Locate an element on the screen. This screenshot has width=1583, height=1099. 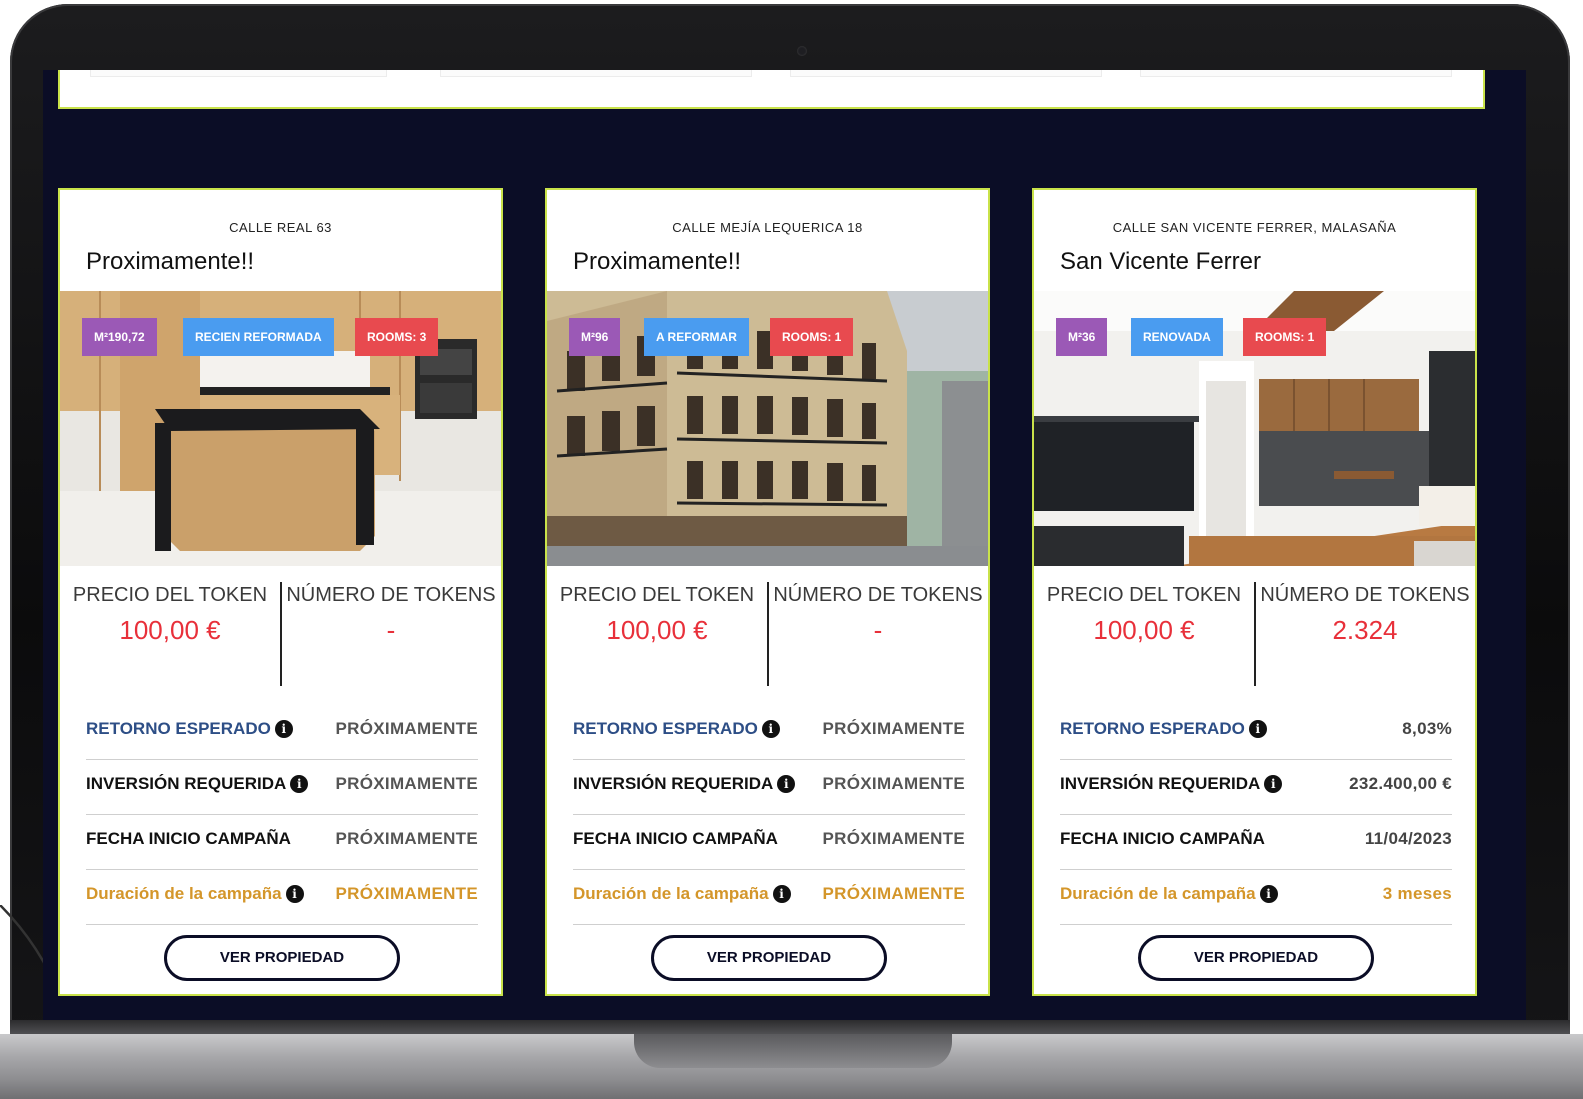
state-badge: RENOVADA is located at coordinates (1177, 337).